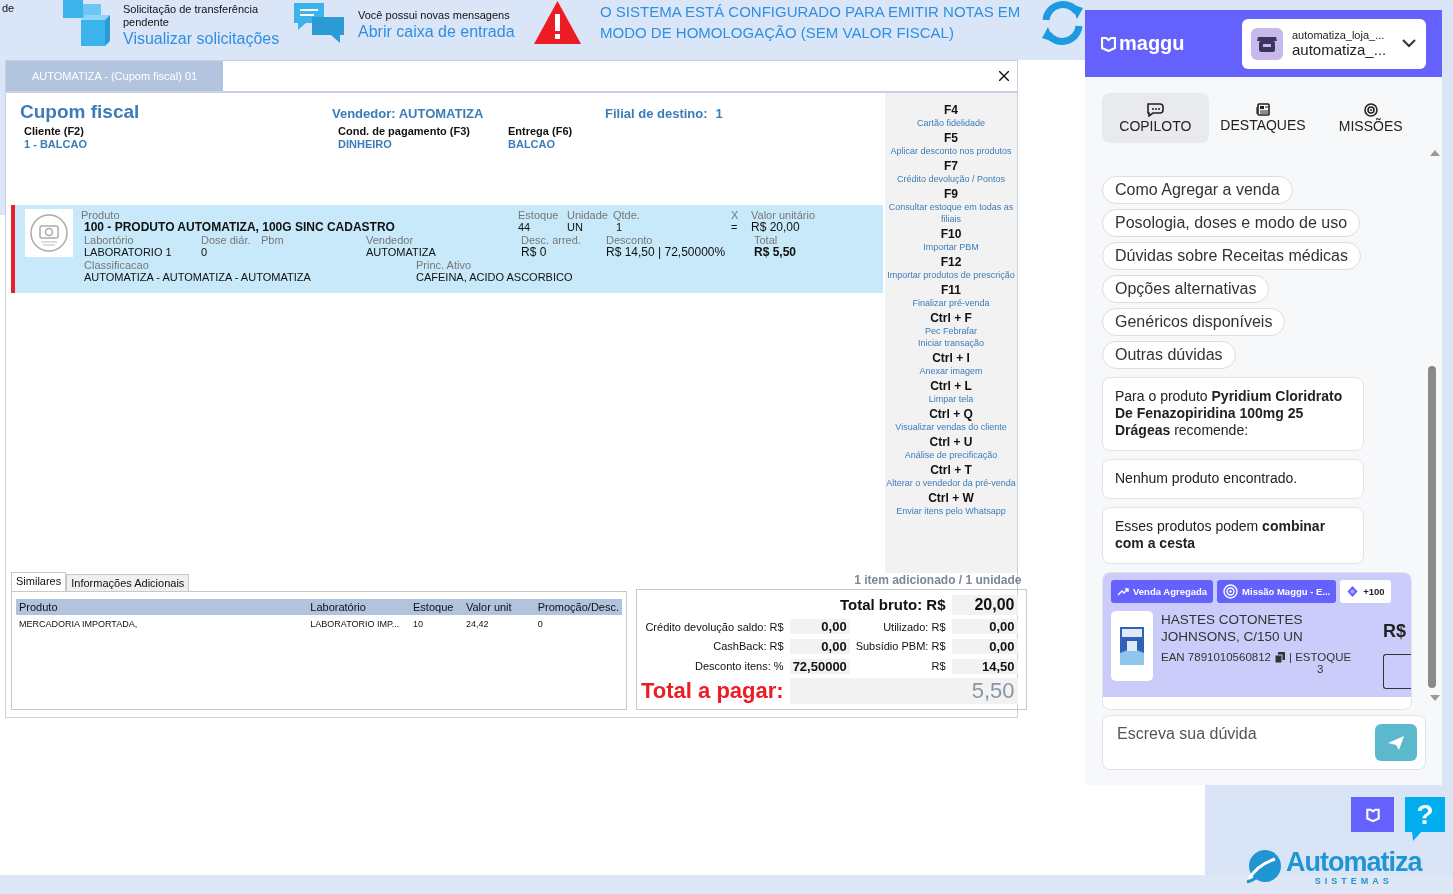  I want to click on suggestion-chip: Posologia, doses e modo de uso, so click(1231, 223).